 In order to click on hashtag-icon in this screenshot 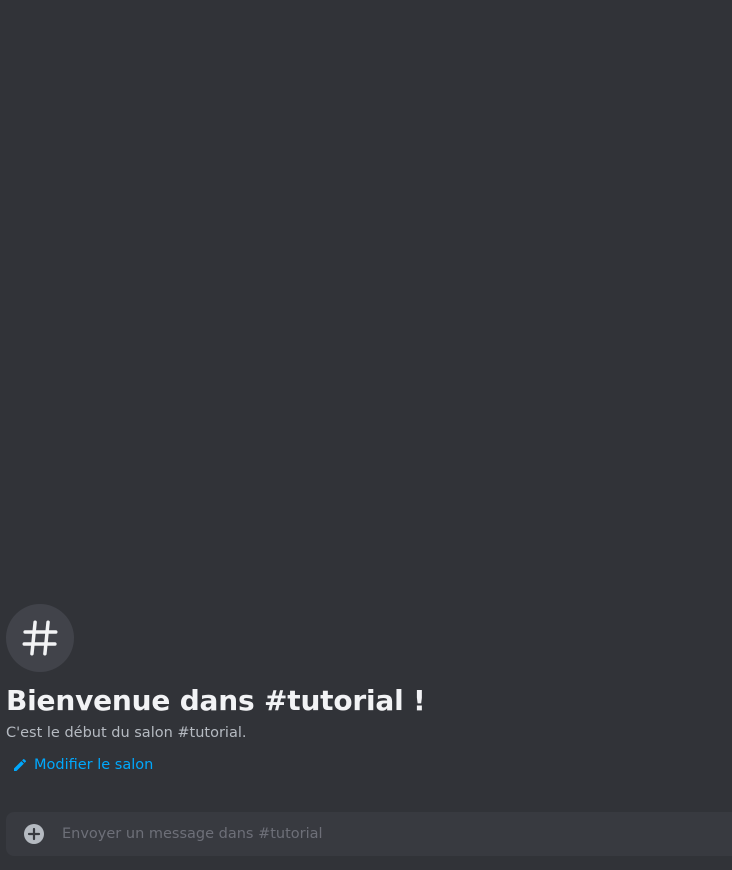, I will do `click(40, 638)`.